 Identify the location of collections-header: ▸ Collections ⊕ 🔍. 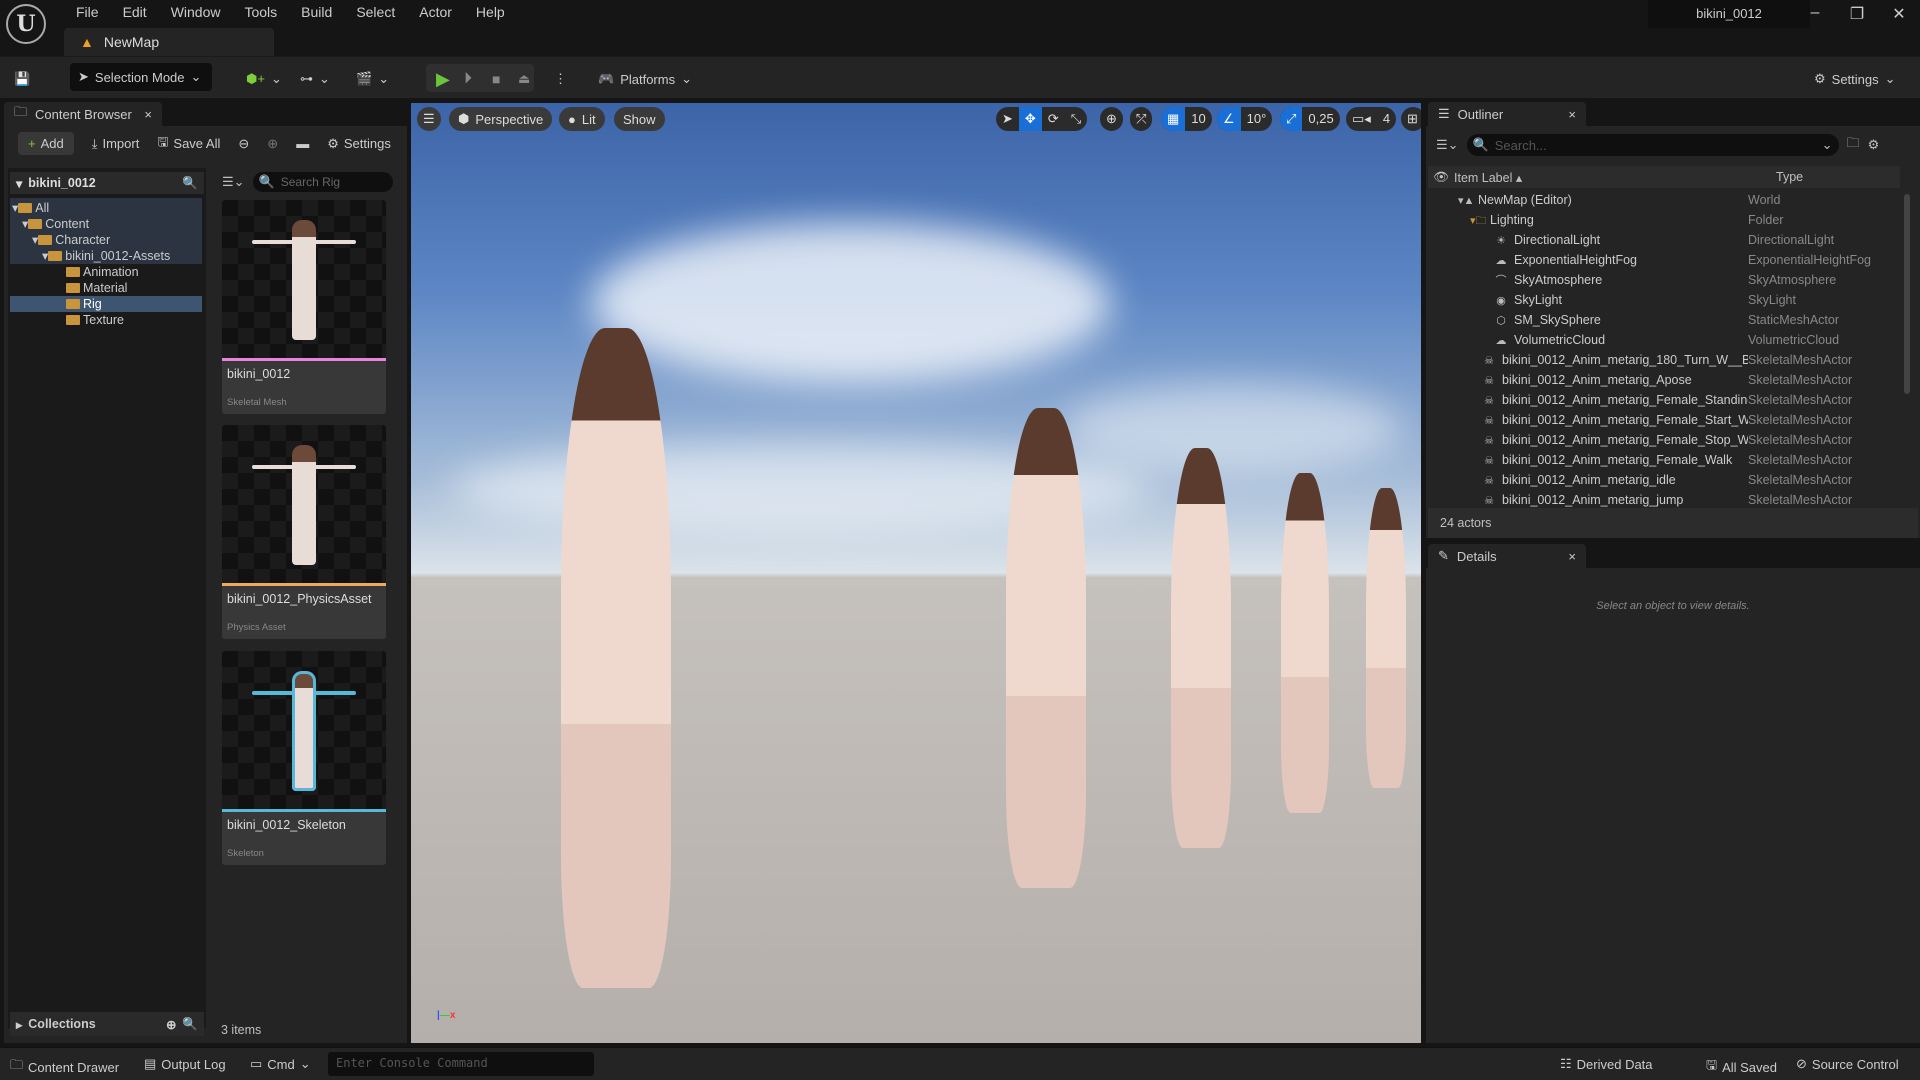
(107, 1024).